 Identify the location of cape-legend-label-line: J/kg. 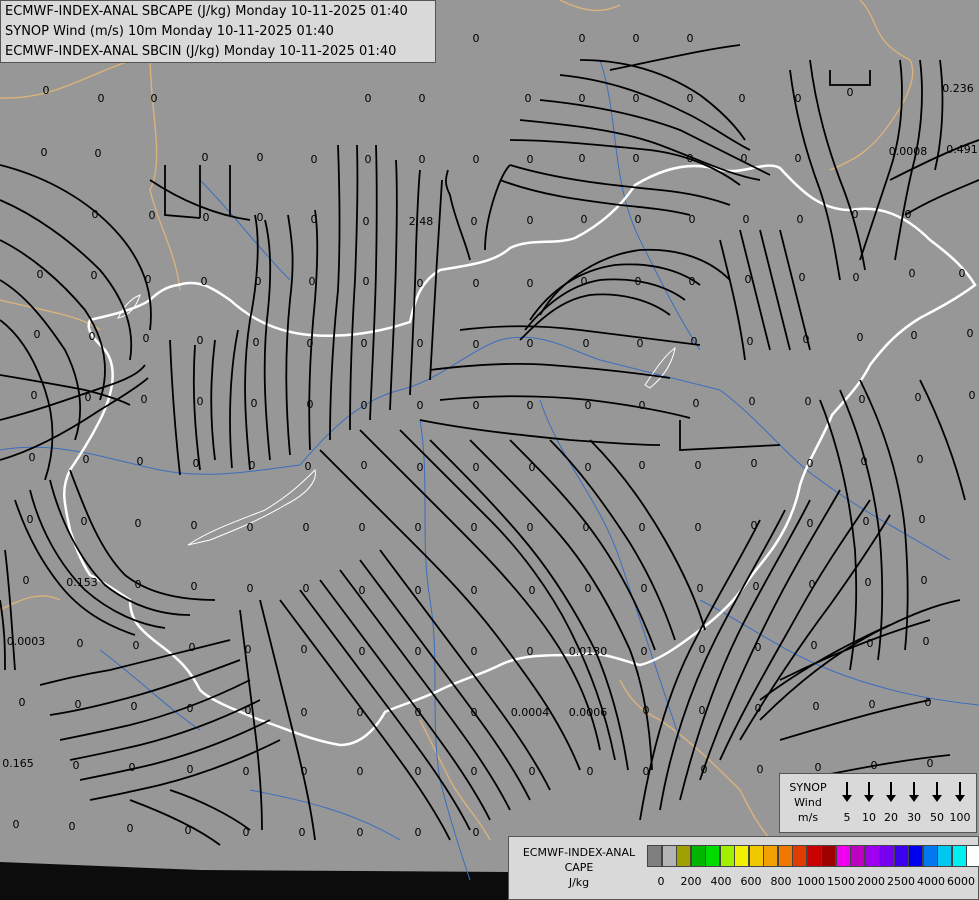
(579, 882).